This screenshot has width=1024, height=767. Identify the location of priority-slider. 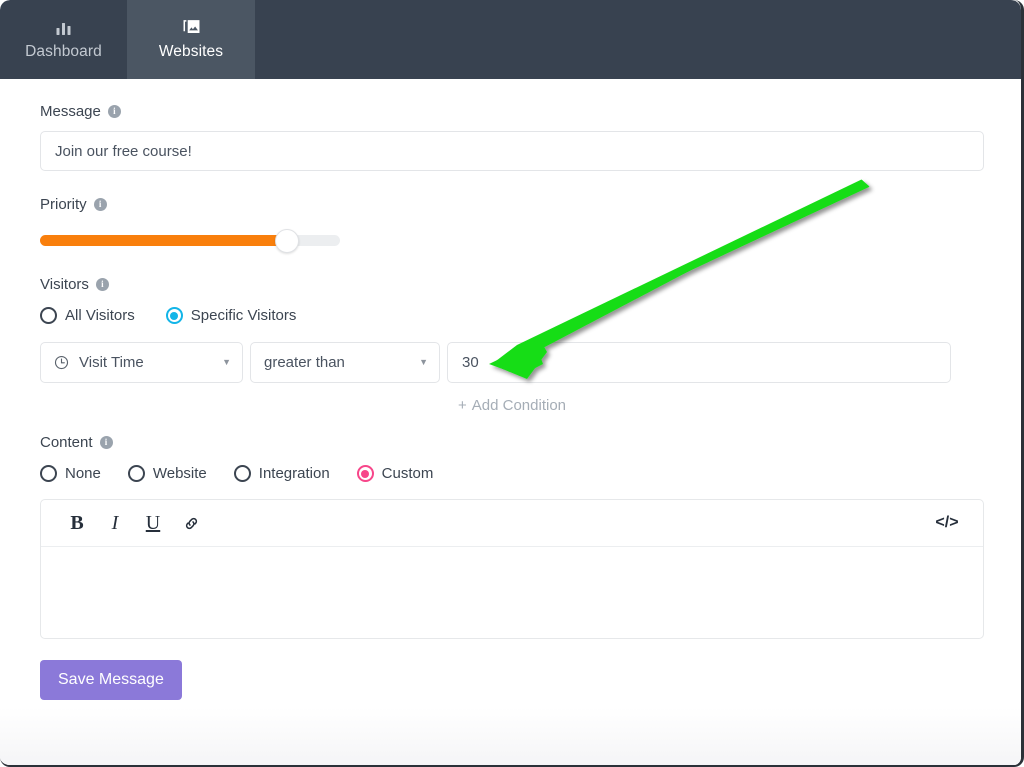
(190, 241).